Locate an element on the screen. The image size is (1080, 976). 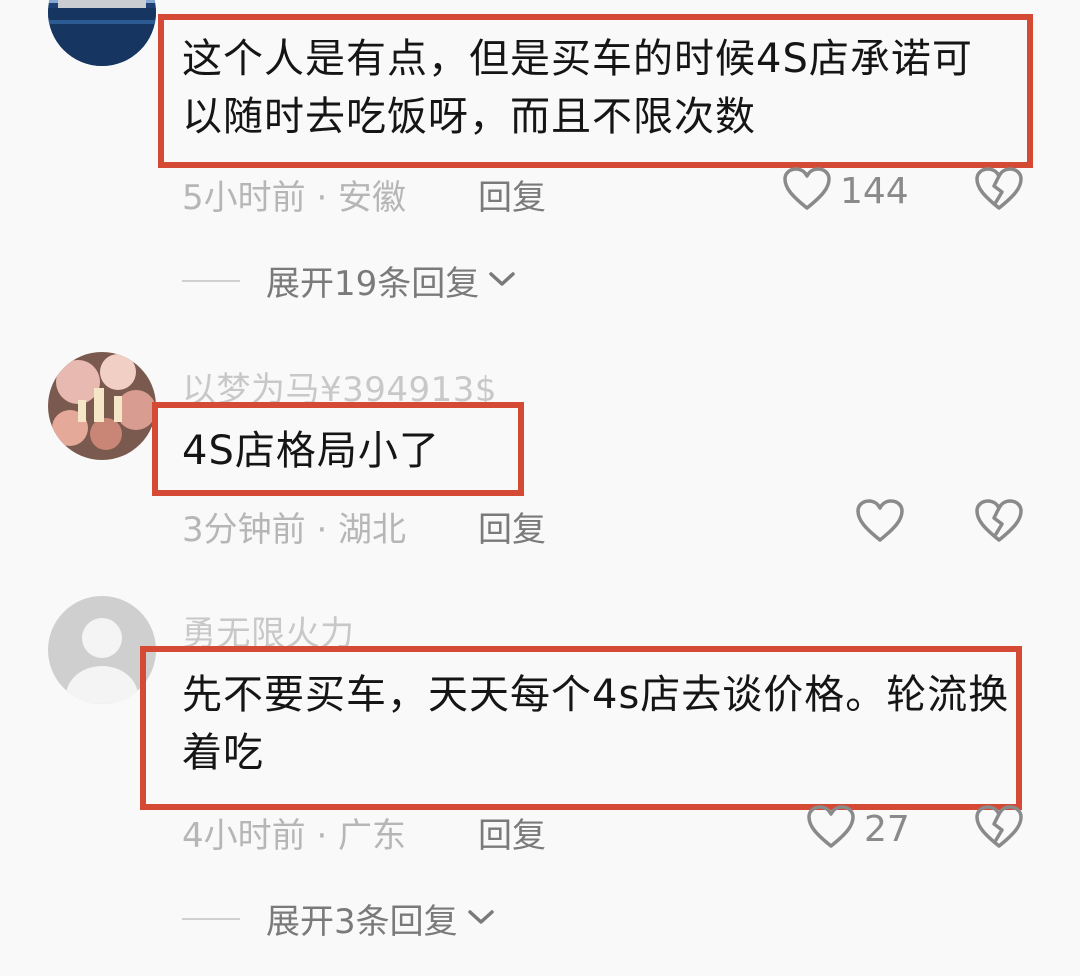
comment-text: 先不要买车，天天每个4s店去谈价格。轮流换着吃 is located at coordinates (596, 724).